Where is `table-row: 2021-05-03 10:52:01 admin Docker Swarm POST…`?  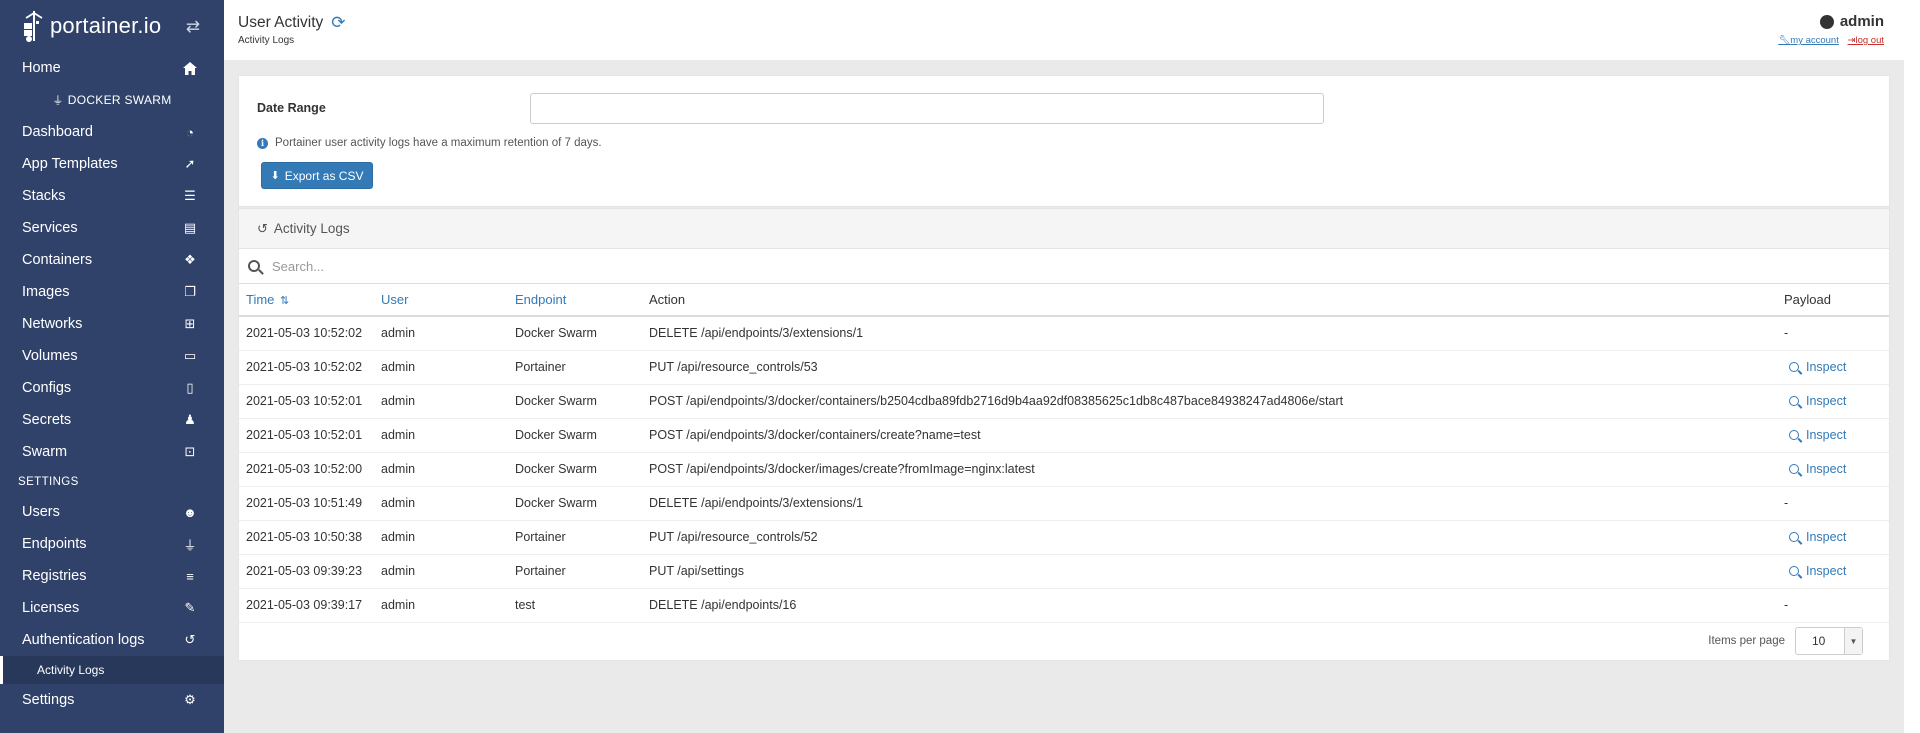 table-row: 2021-05-03 10:52:01 admin Docker Swarm POST… is located at coordinates (1064, 435).